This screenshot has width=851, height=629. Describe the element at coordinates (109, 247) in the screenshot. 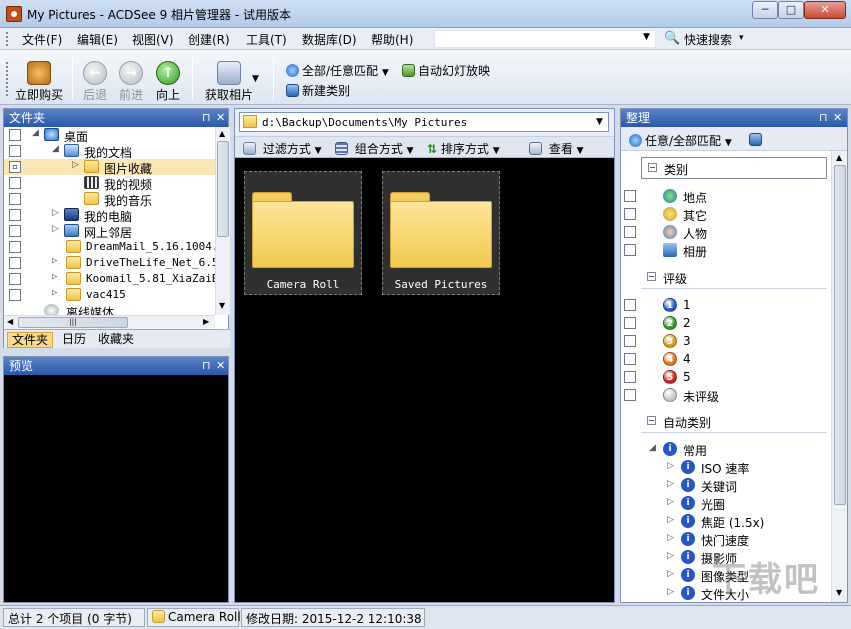

I see `tree-item-folder: DreamMail_5.16.1004.1` at that location.